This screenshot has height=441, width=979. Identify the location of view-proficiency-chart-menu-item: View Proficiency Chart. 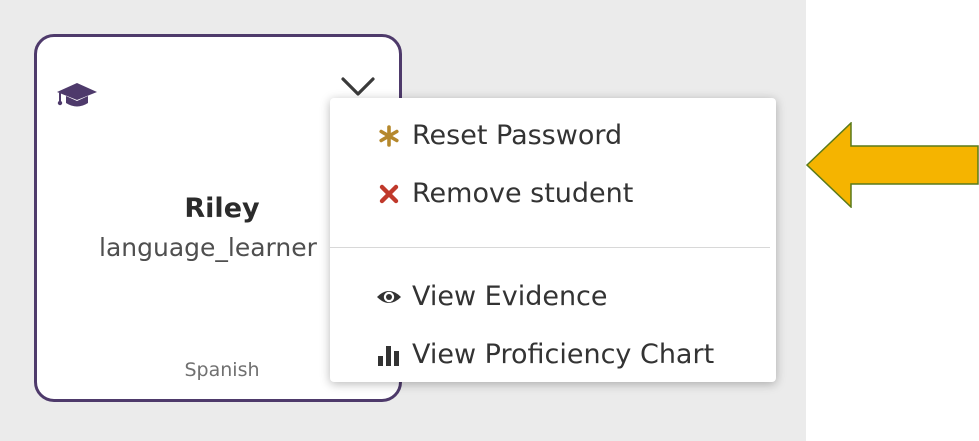
(545, 354).